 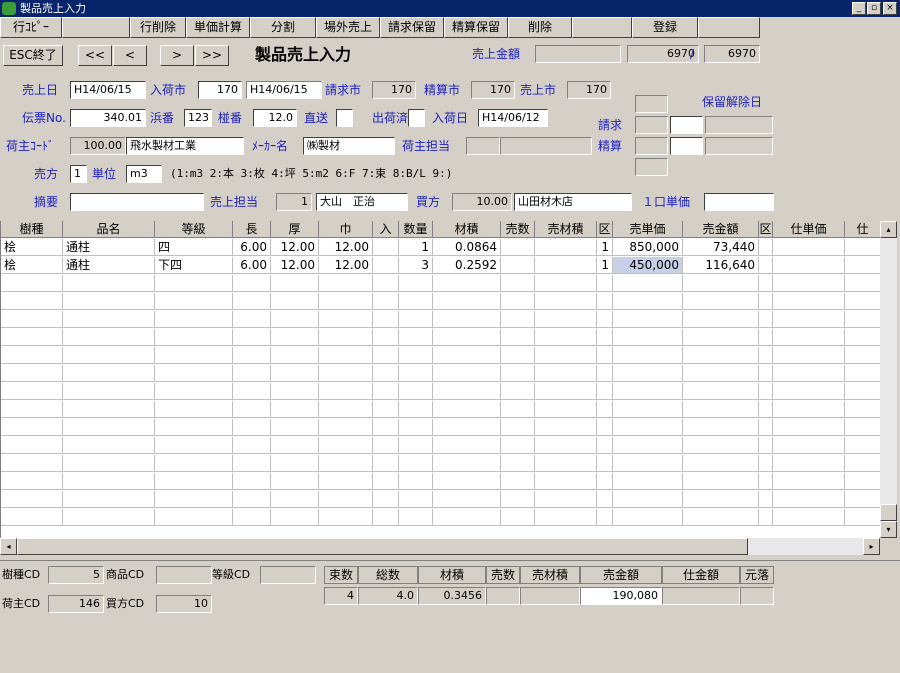 I want to click on memo-input, so click(x=137, y=202).